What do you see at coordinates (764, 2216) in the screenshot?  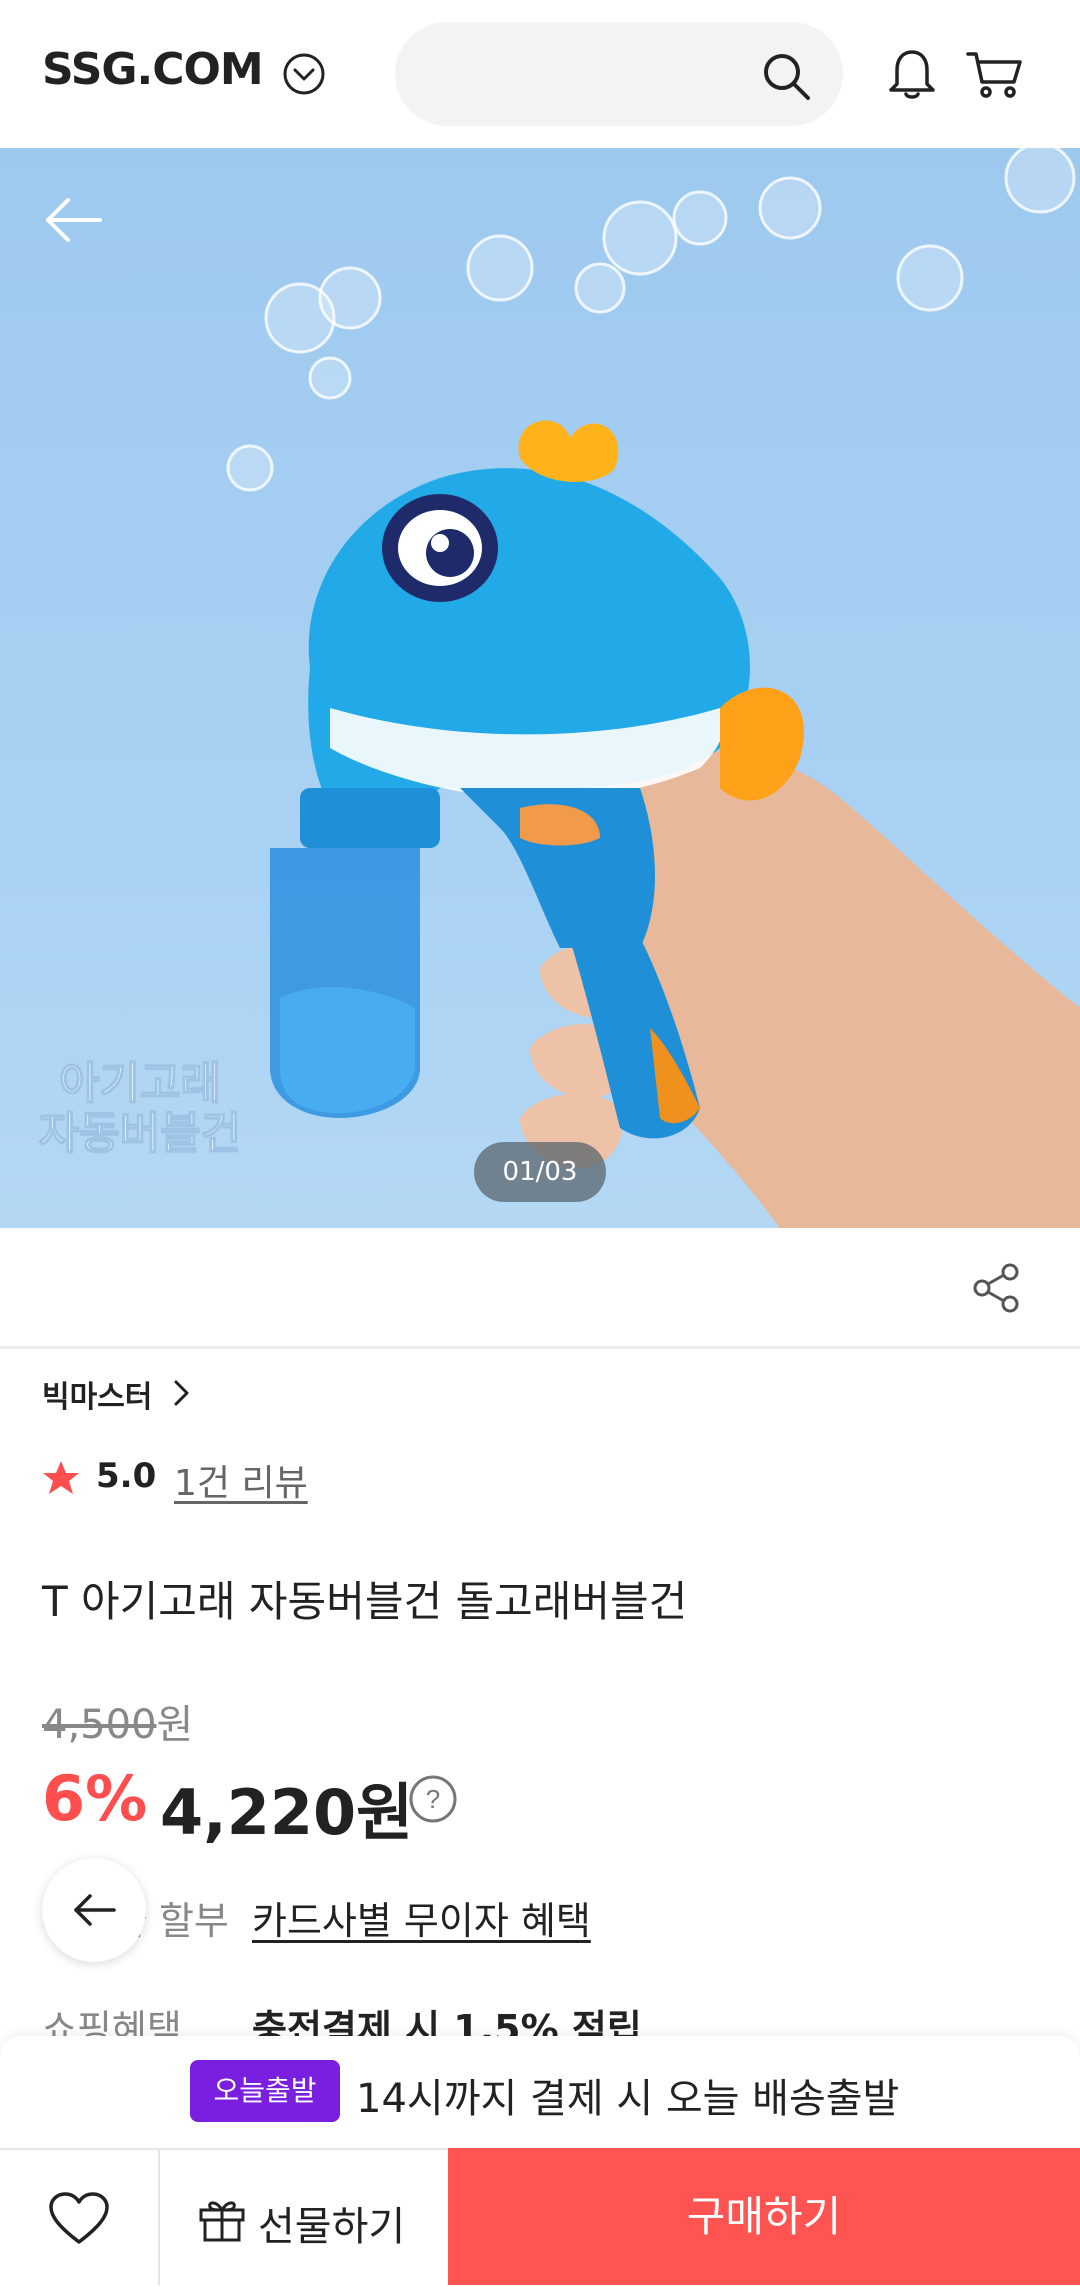 I see `buy-button: 구매하기` at bounding box center [764, 2216].